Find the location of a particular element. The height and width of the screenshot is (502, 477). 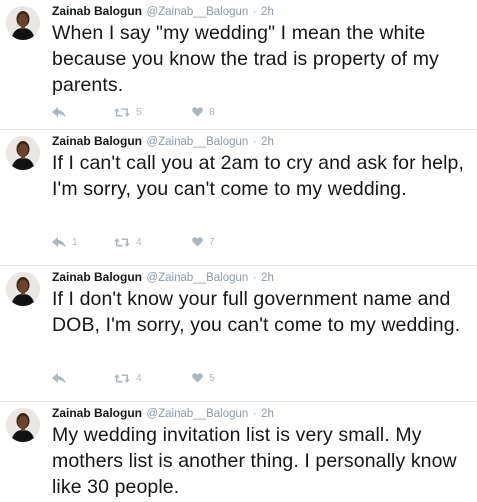

tweet-actions: 1 4 7 is located at coordinates (152, 242).